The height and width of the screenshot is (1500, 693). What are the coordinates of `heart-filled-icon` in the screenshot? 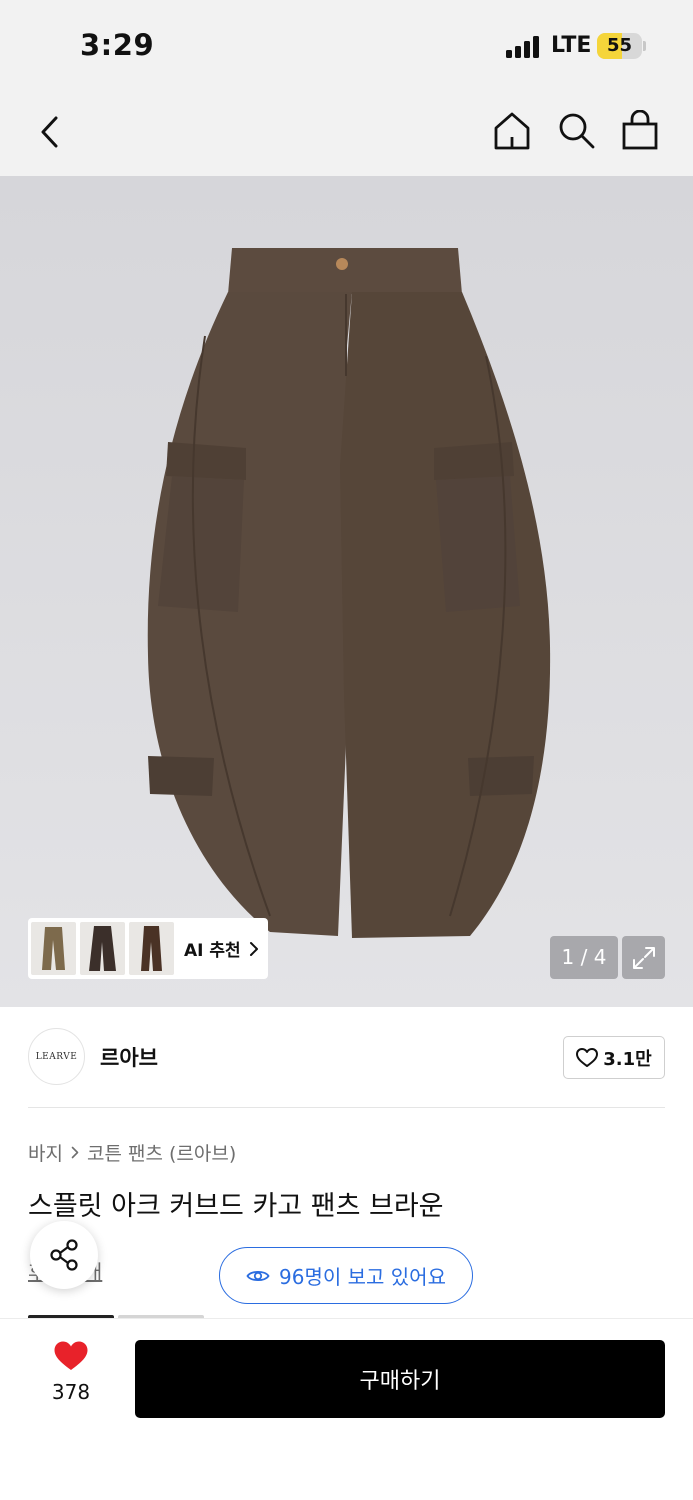 It's located at (71, 1355).